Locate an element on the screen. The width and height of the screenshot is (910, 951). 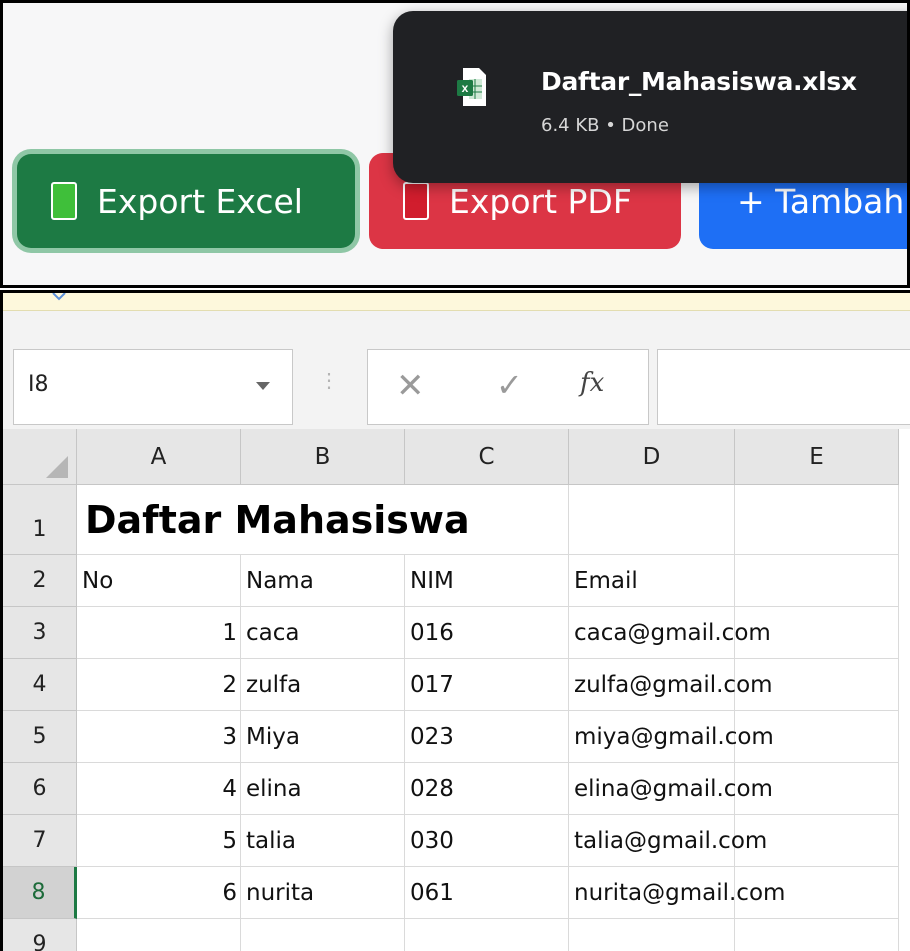
column-title-nama: Nama is located at coordinates (323, 581).